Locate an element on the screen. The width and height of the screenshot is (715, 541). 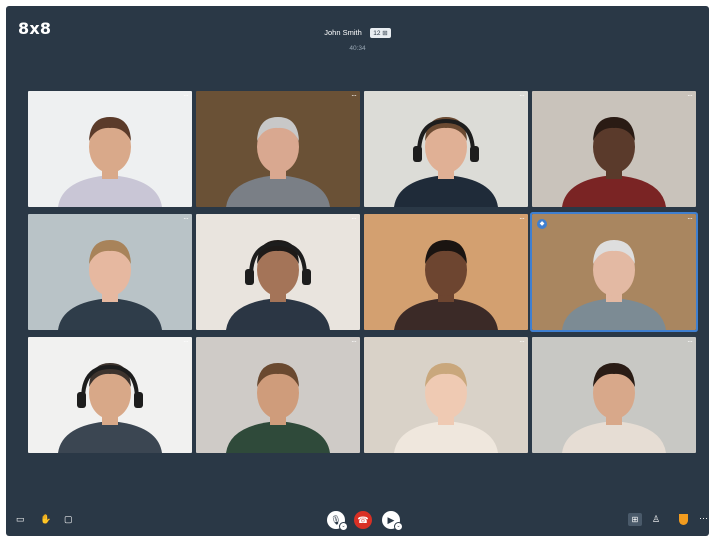
more-icon: ⋯ is located at coordinates (703, 518).